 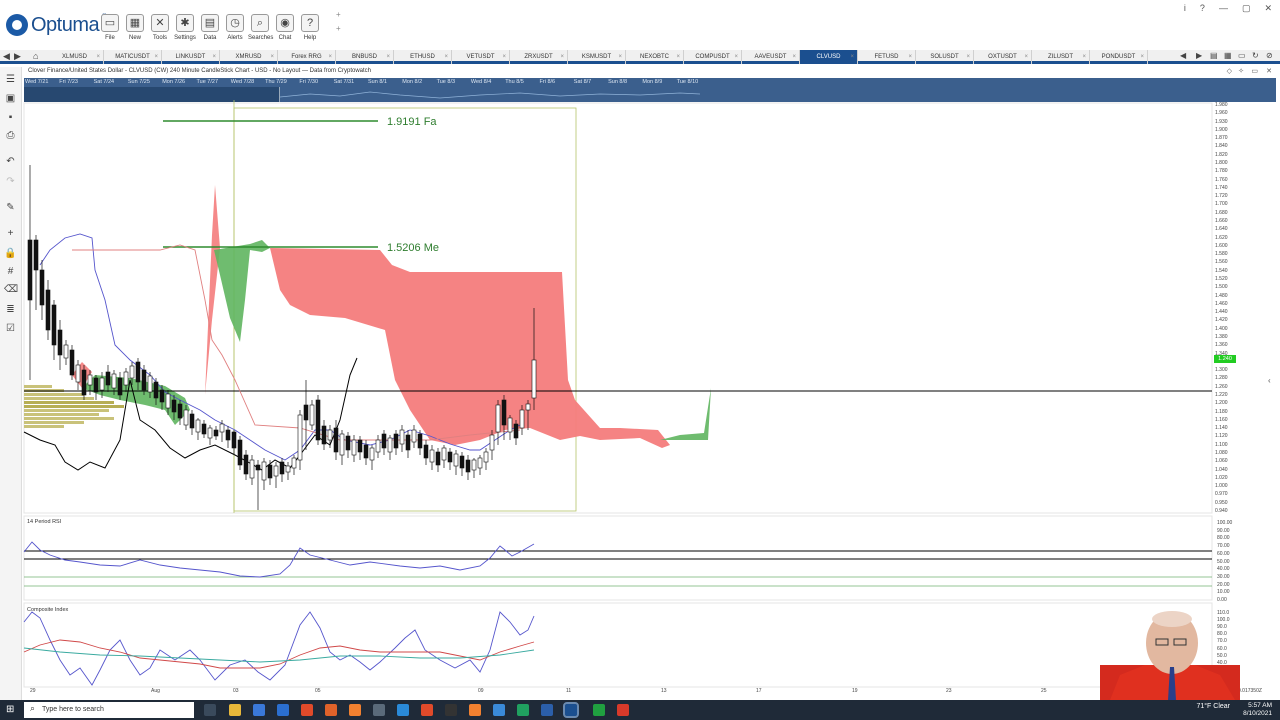 What do you see at coordinates (481, 691) in the screenshot?
I see `time-axis-label: 09` at bounding box center [481, 691].